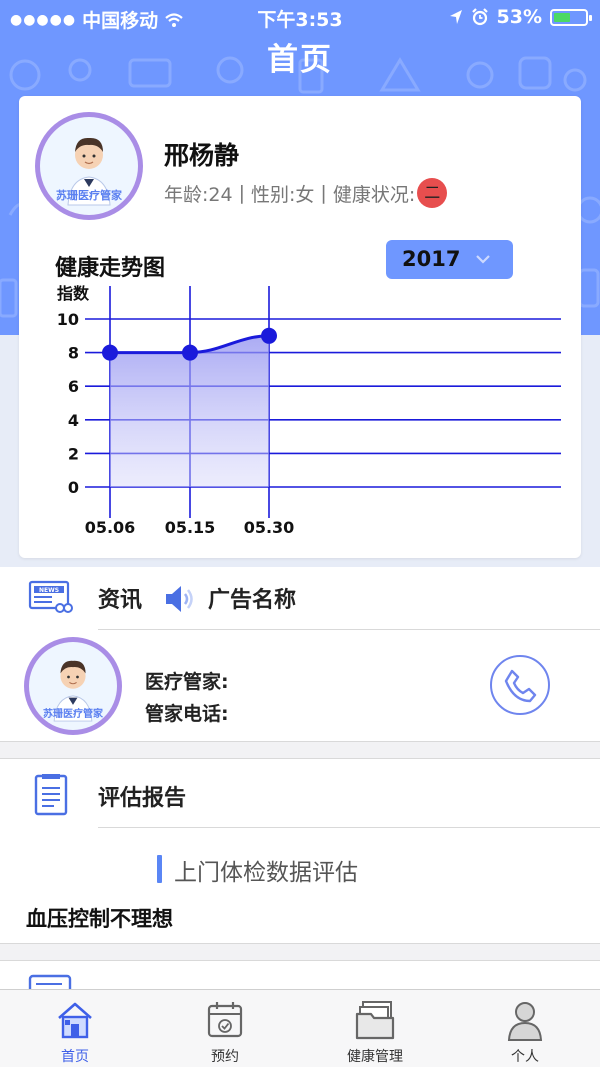 This screenshot has height=1067, width=600. What do you see at coordinates (525, 1021) in the screenshot?
I see `person-icon` at bounding box center [525, 1021].